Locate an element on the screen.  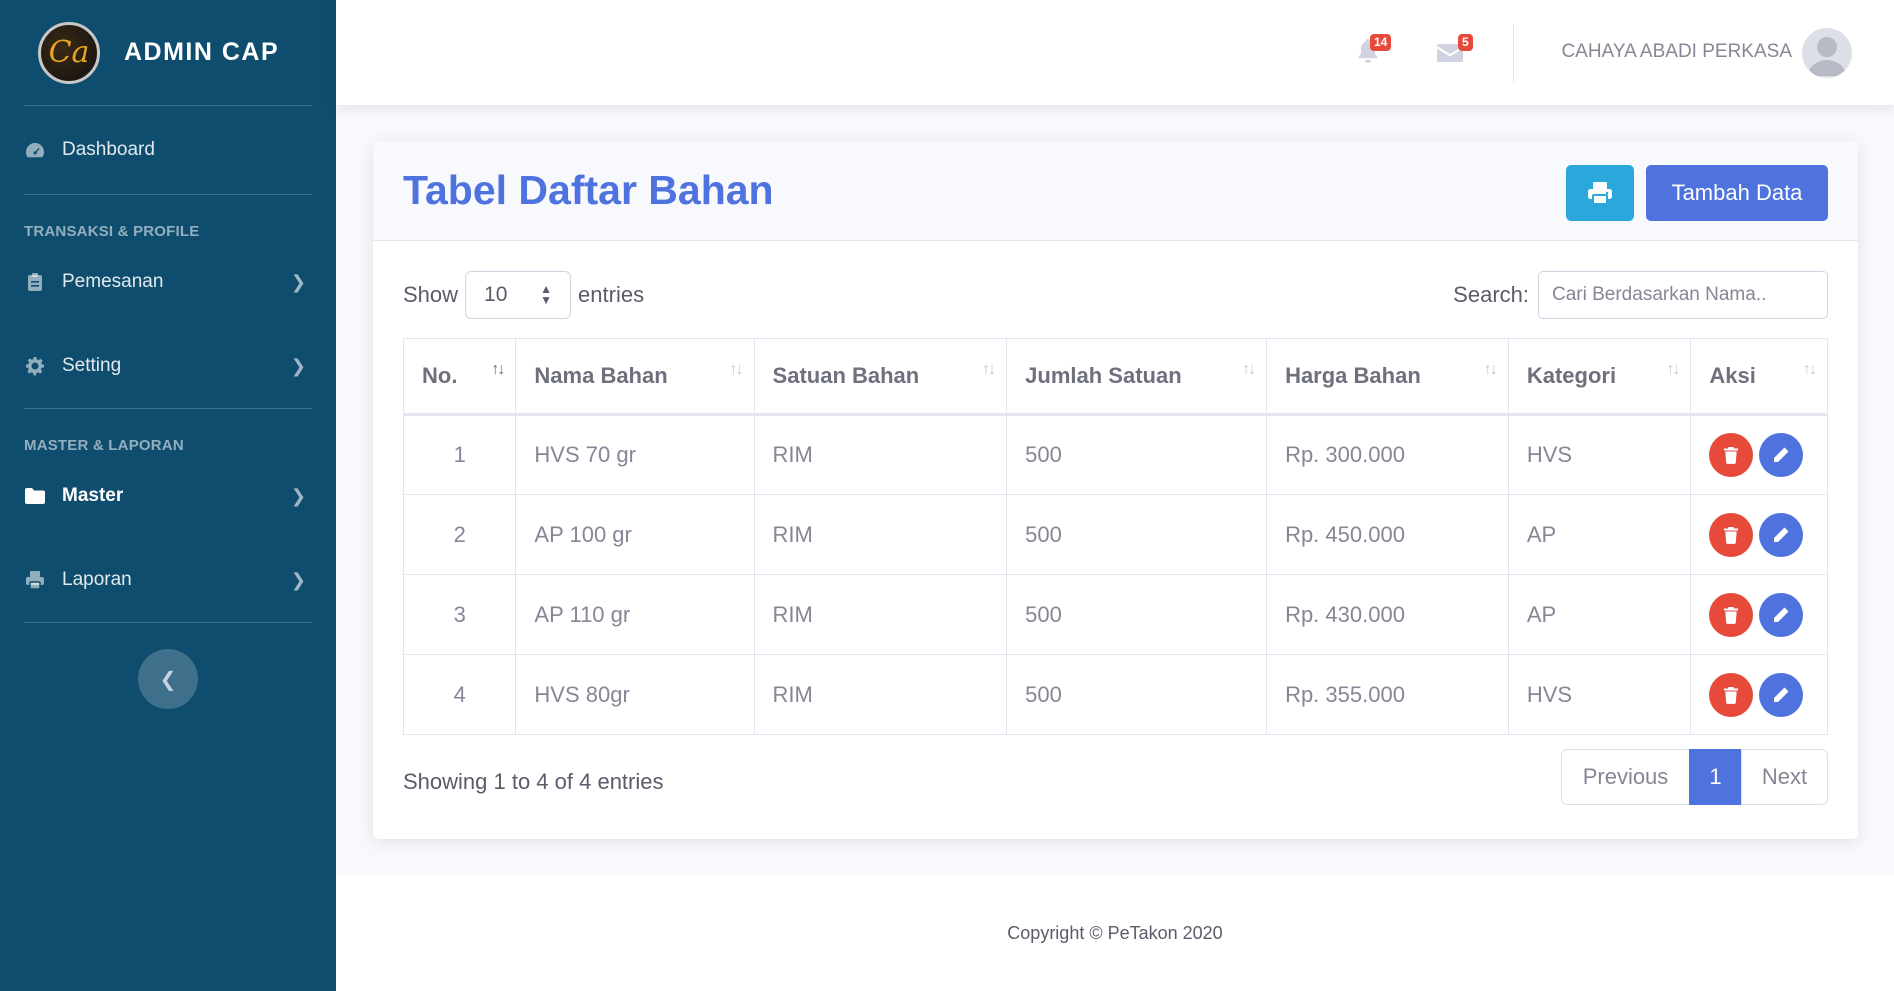
sidebar-item-label: Setting is located at coordinates (92, 365).